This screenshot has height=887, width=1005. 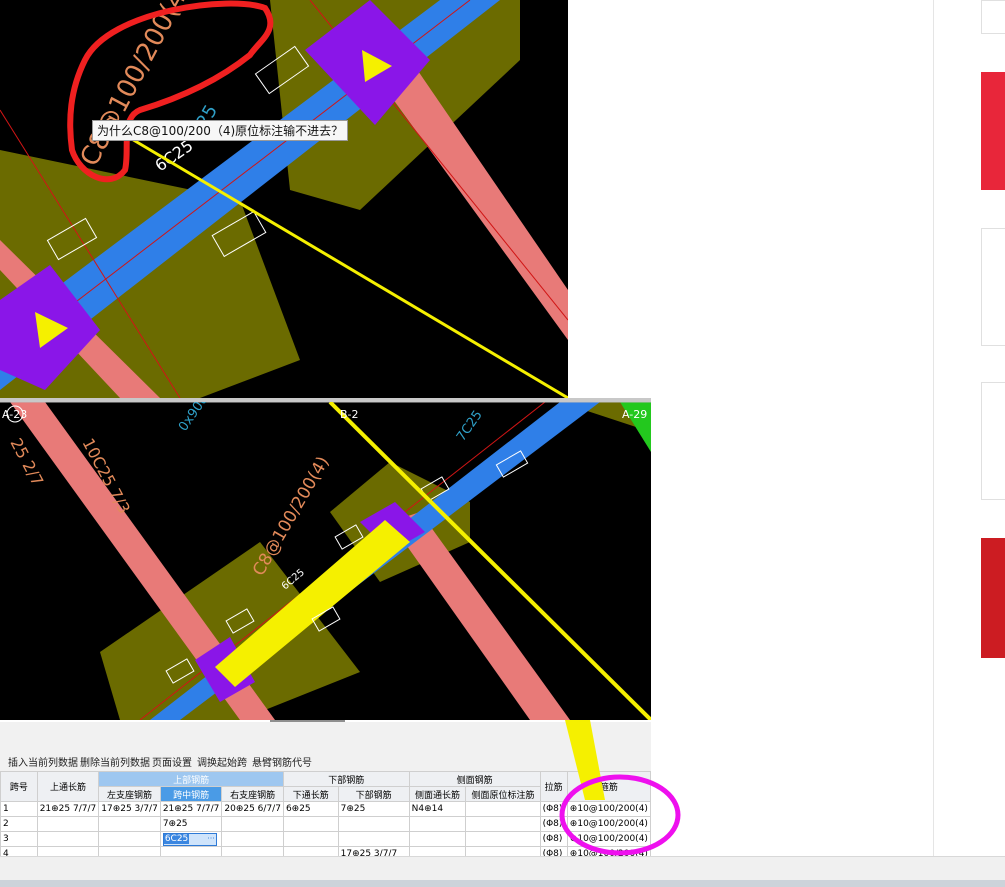 What do you see at coordinates (470, 426) in the screenshot?
I see `right-rebar-label: 7C25` at bounding box center [470, 426].